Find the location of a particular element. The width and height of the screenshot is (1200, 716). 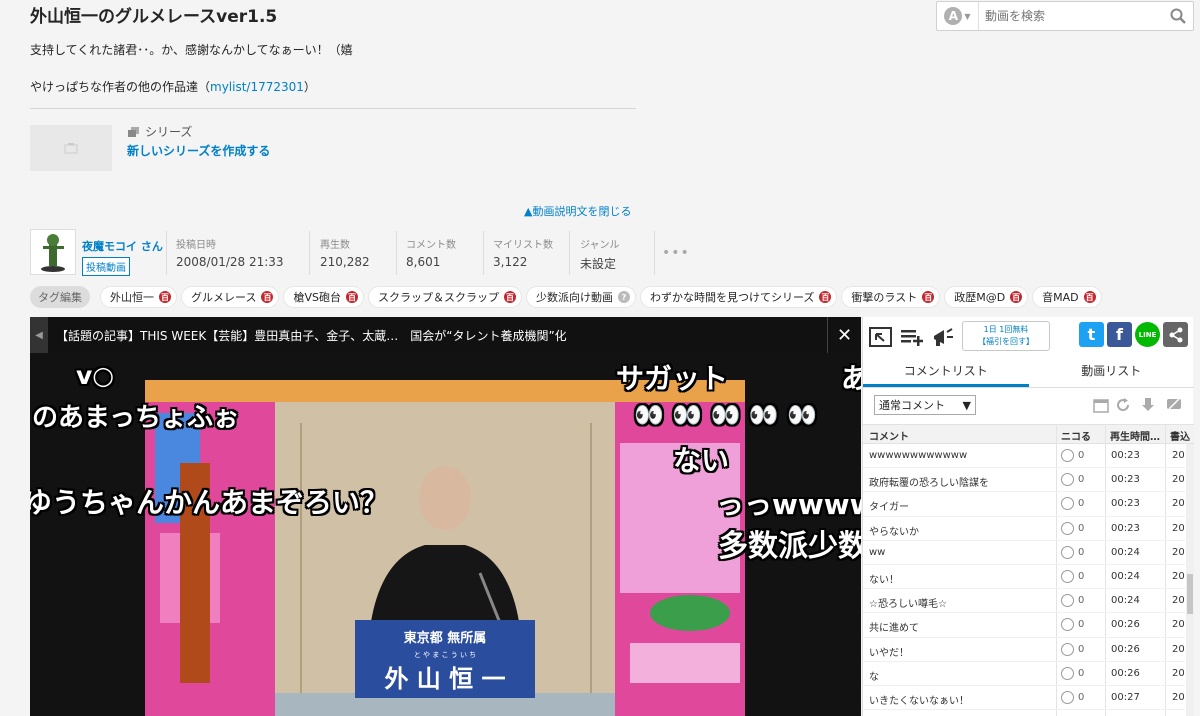

tag-label: 音MAD is located at coordinates (1060, 297).